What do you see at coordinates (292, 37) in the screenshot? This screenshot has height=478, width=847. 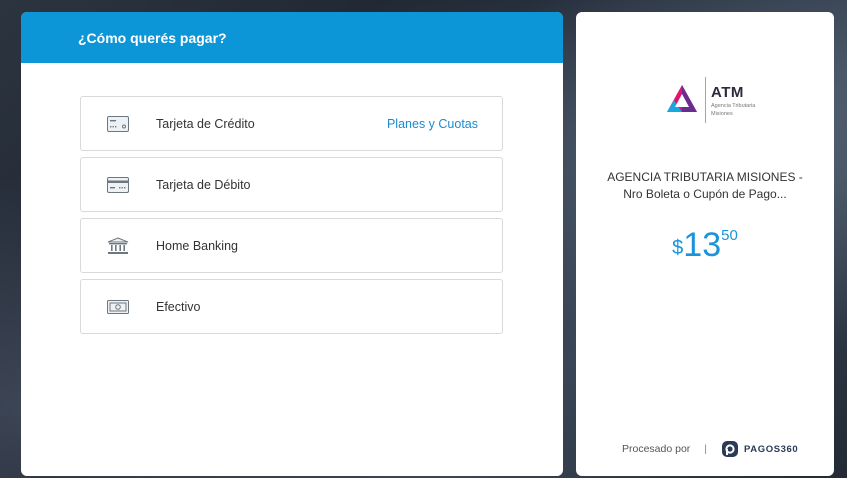 I see `panel-header: ¿Cómo querés pagar?` at bounding box center [292, 37].